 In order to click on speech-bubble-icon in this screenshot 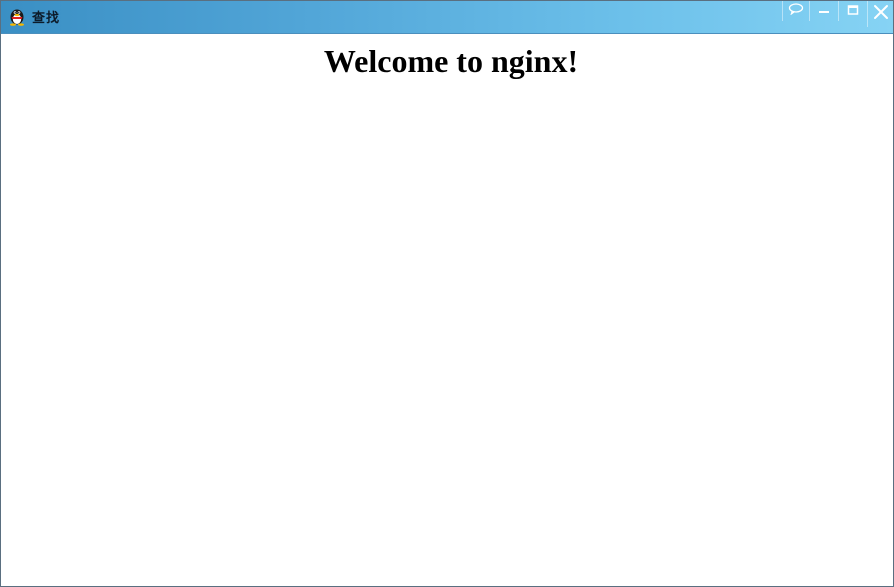, I will do `click(796, 11)`.